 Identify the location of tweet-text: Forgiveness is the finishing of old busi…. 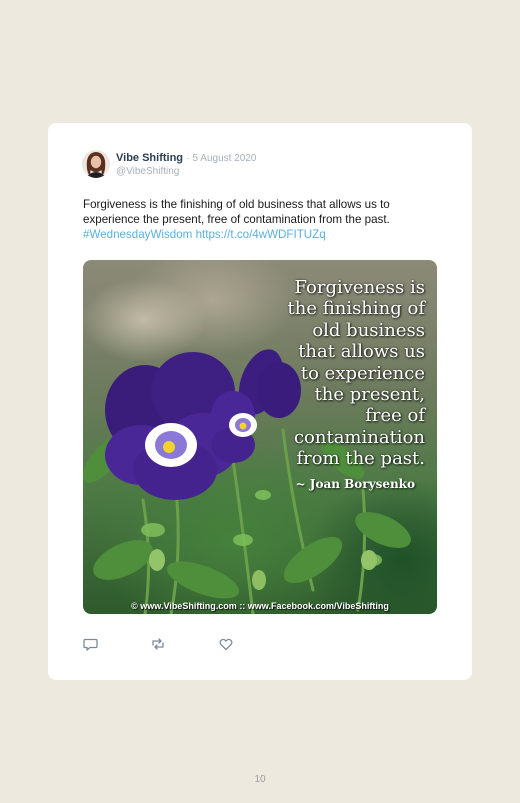
(263, 219).